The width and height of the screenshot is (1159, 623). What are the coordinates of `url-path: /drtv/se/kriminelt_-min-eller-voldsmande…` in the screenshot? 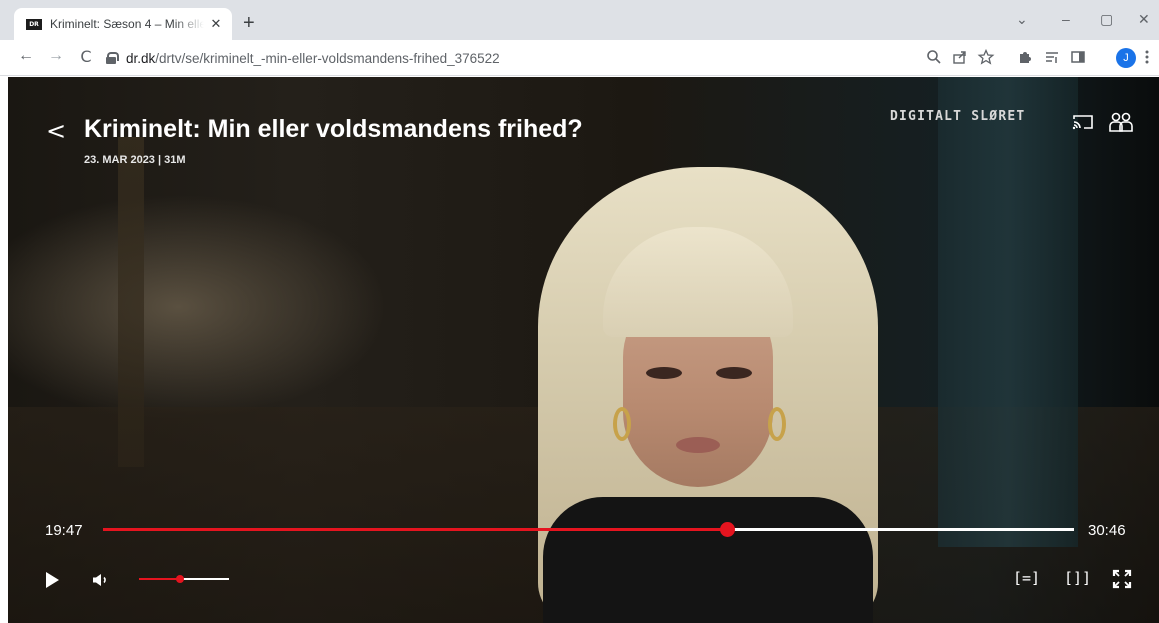 It's located at (327, 58).